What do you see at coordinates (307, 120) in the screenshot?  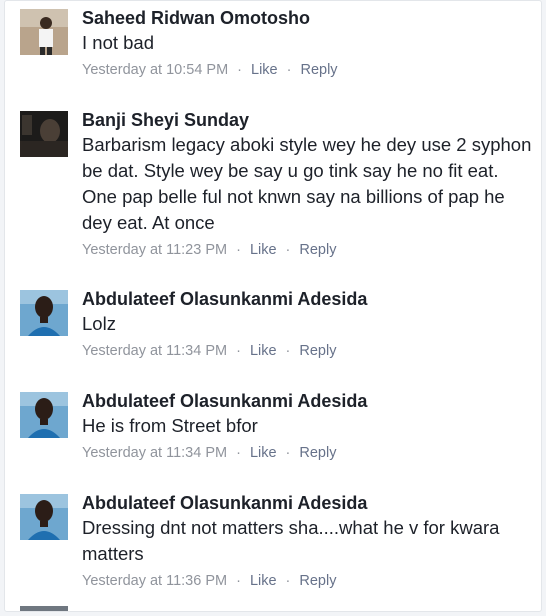 I see `comment-author: Banji Sheyi Sunday` at bounding box center [307, 120].